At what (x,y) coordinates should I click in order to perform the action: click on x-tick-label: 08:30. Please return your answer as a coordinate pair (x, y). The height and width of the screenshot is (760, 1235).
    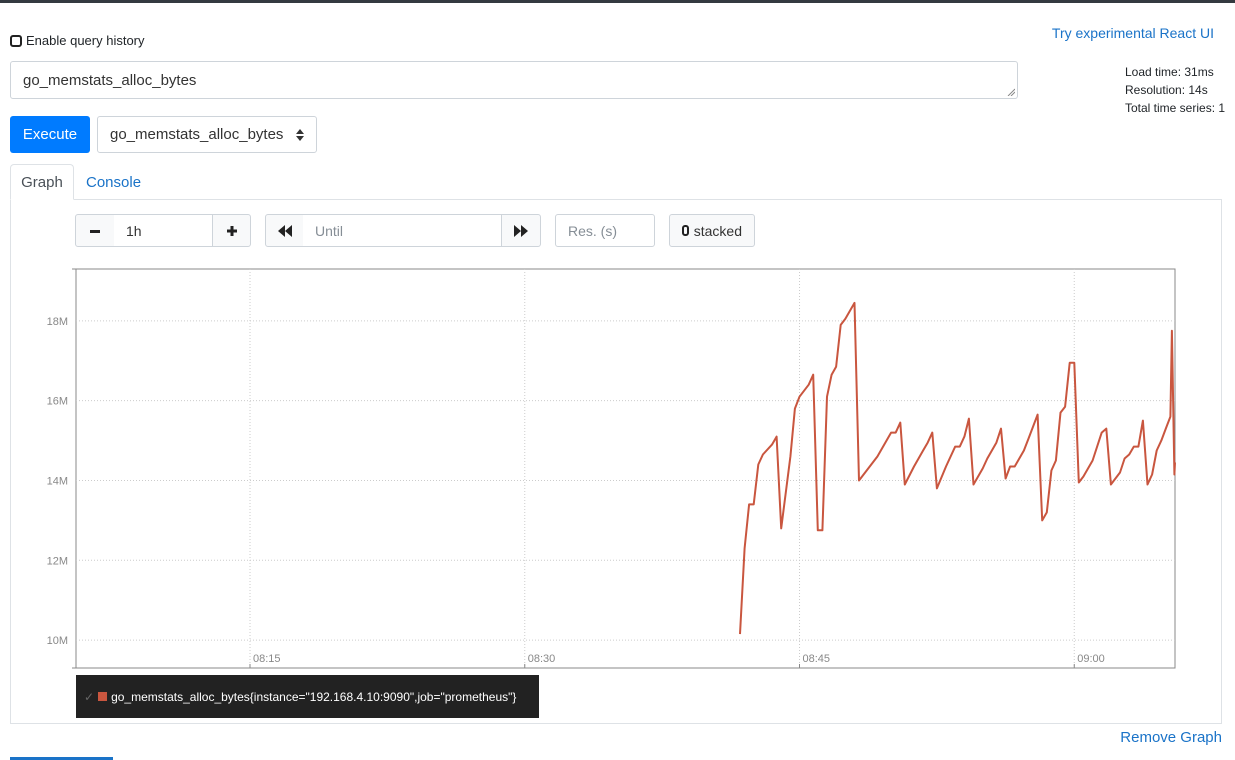
    Looking at the image, I should click on (542, 659).